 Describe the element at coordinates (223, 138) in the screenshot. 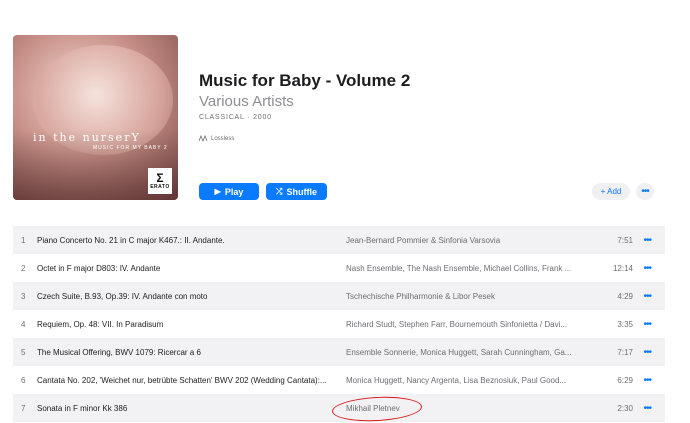

I see `lossless-label: Lossless` at that location.